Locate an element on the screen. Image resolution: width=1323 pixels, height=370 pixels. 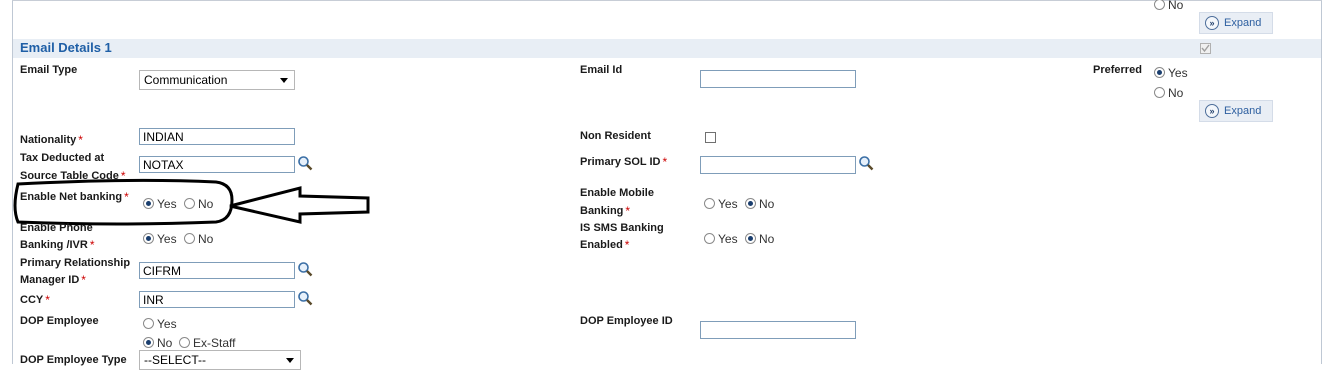
section-checkbox is located at coordinates (1205, 48).